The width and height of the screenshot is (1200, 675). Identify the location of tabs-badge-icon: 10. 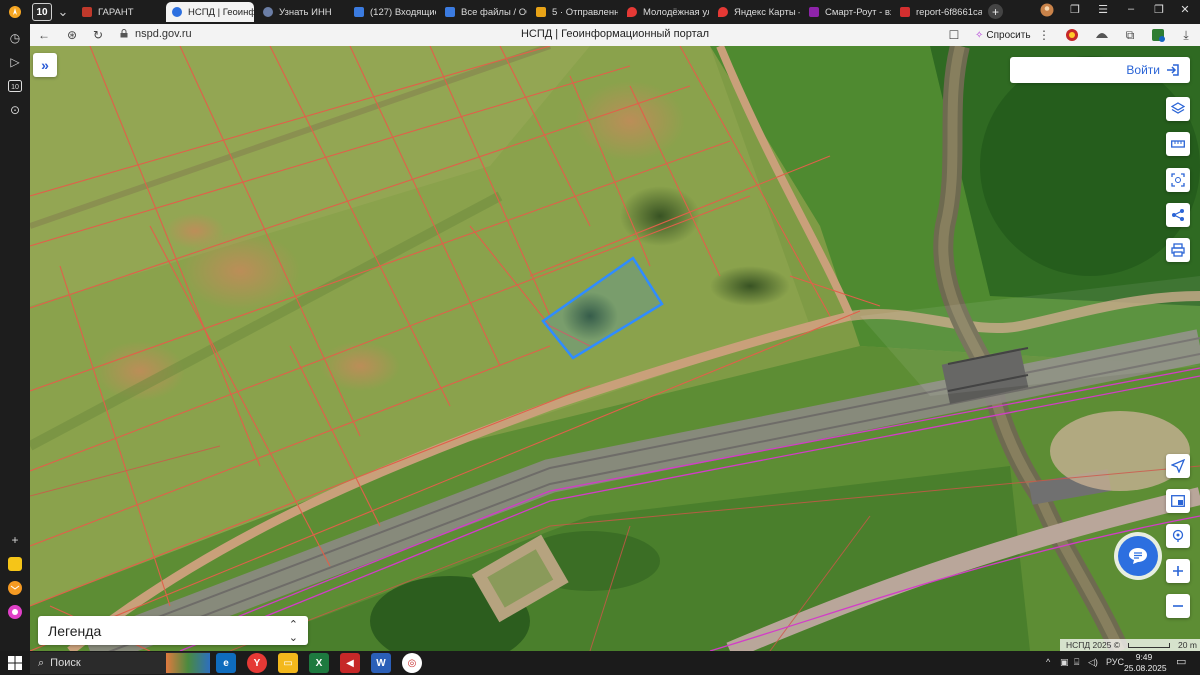
(15, 86).